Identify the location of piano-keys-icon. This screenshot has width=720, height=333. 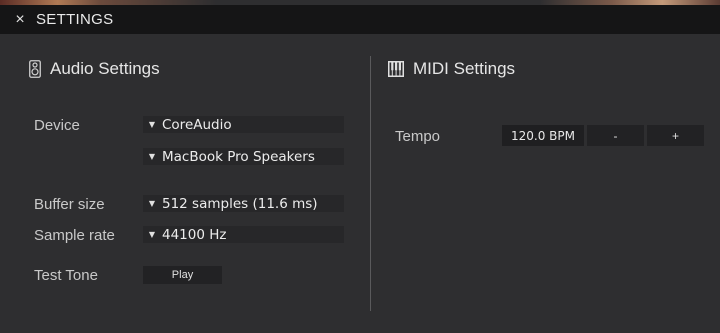
(396, 69).